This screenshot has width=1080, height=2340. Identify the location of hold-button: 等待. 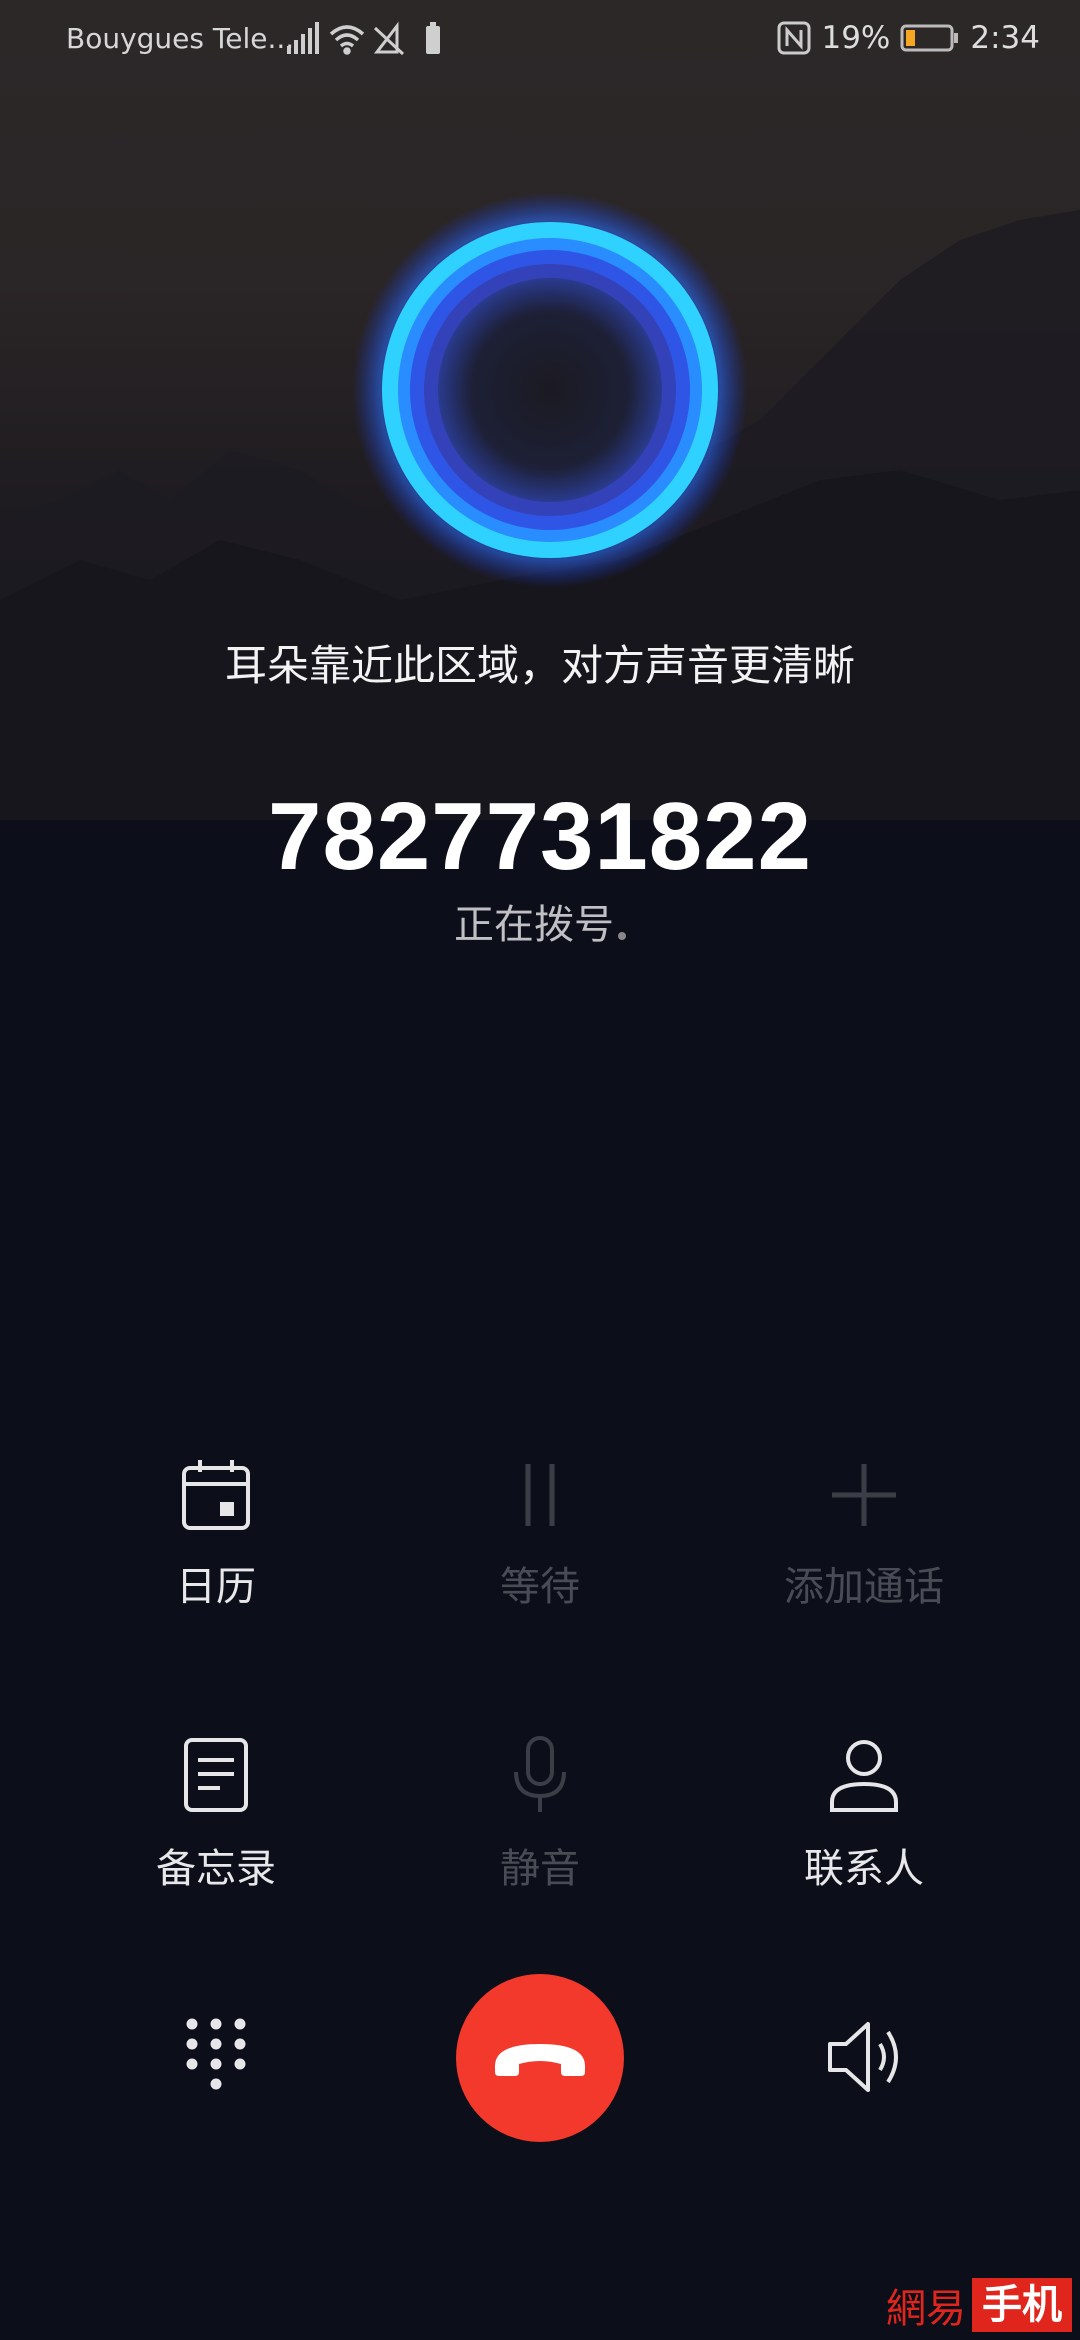
(540, 1535).